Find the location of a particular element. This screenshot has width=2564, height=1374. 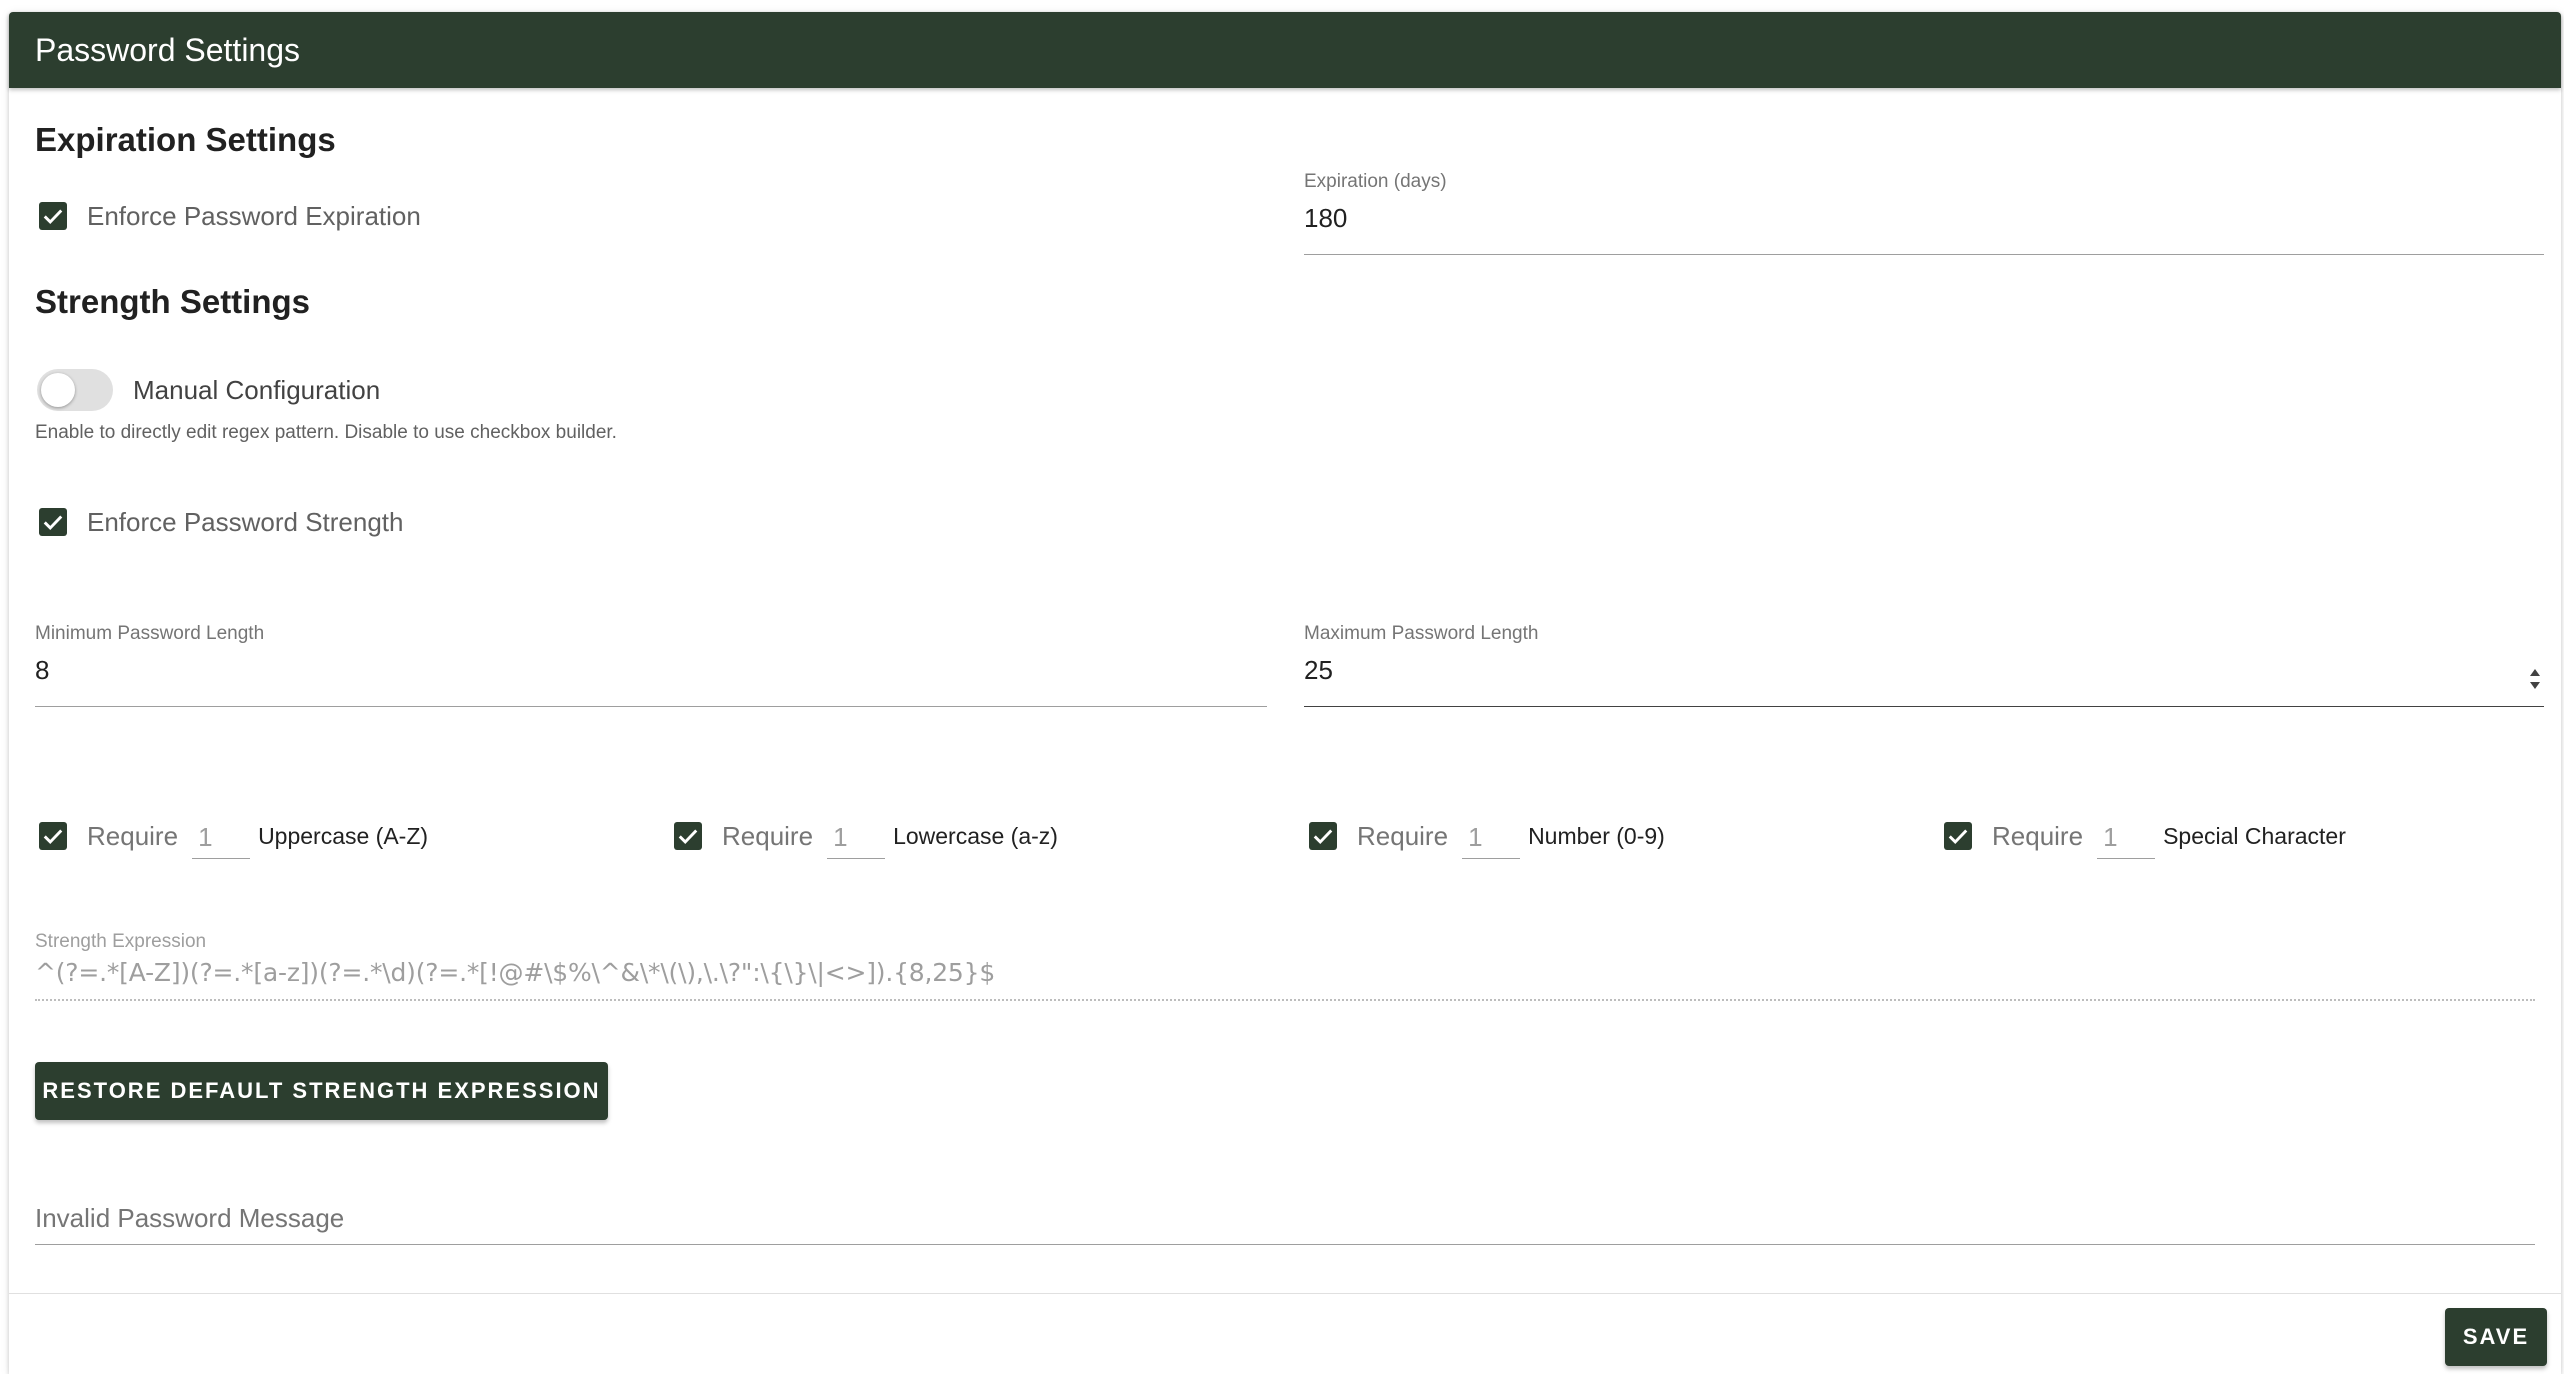

expiration-section-title: Expiration Settings is located at coordinates (185, 139).